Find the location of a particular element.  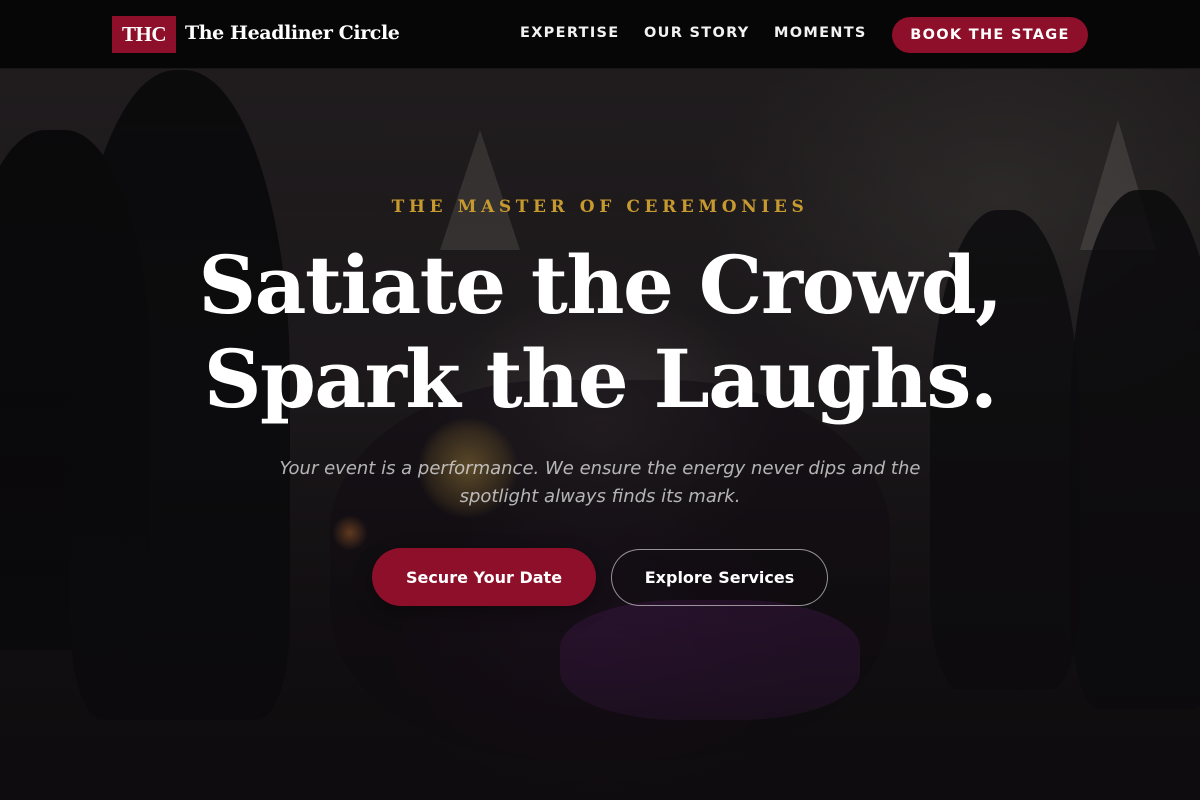

hero-eyebrow: THE MASTER OF CEREMONIES is located at coordinates (600, 207).